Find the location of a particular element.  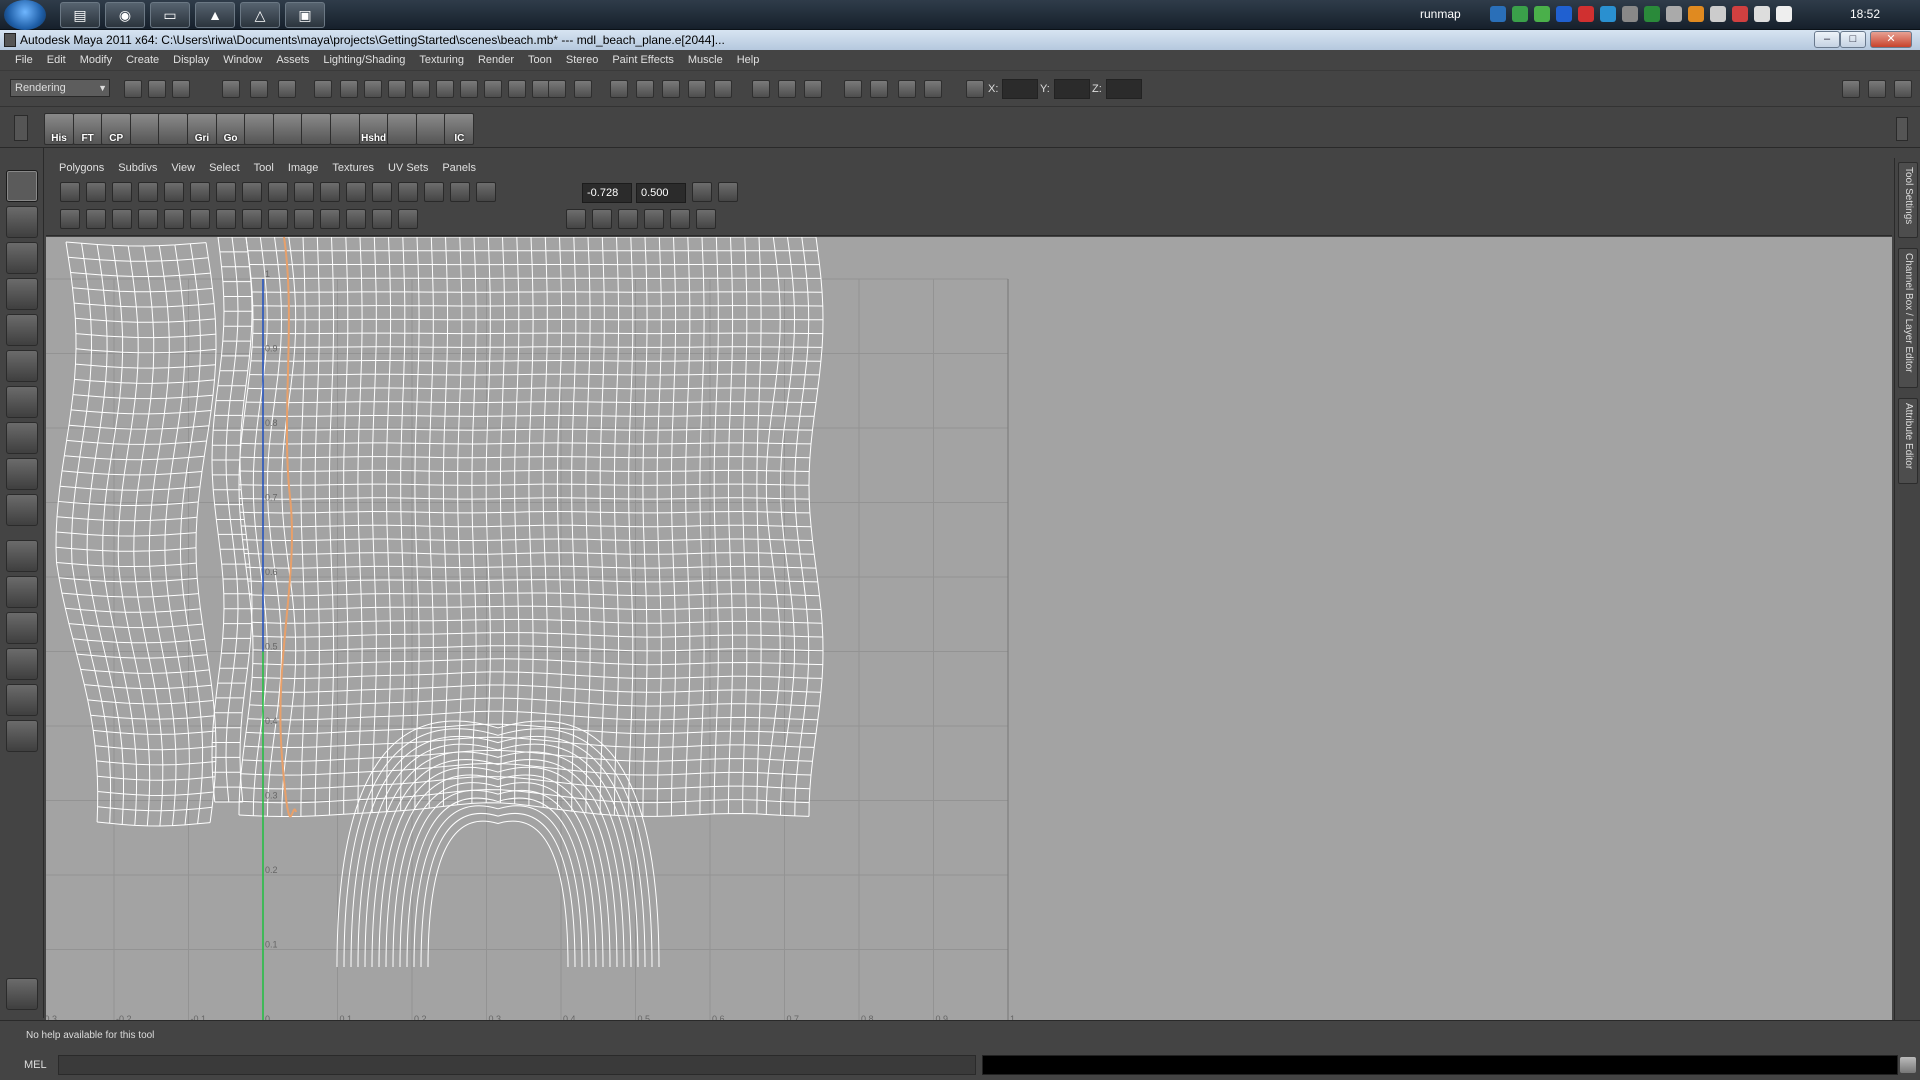

explorer-icon: ▤ is located at coordinates (80, 15).